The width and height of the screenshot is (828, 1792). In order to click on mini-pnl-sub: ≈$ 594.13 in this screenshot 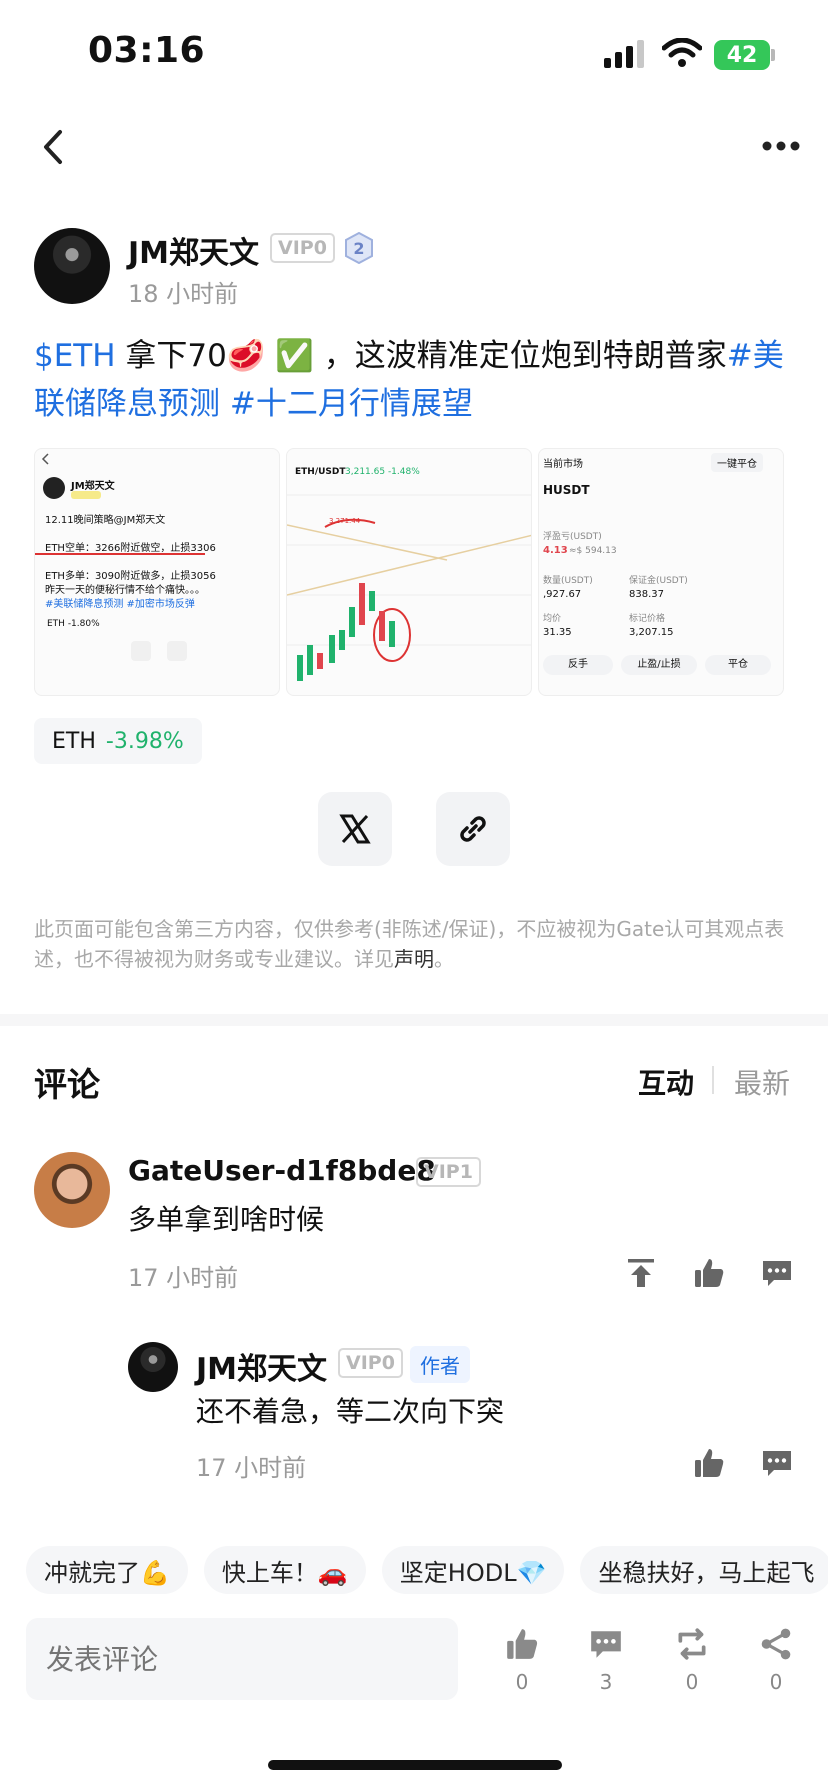, I will do `click(593, 551)`.